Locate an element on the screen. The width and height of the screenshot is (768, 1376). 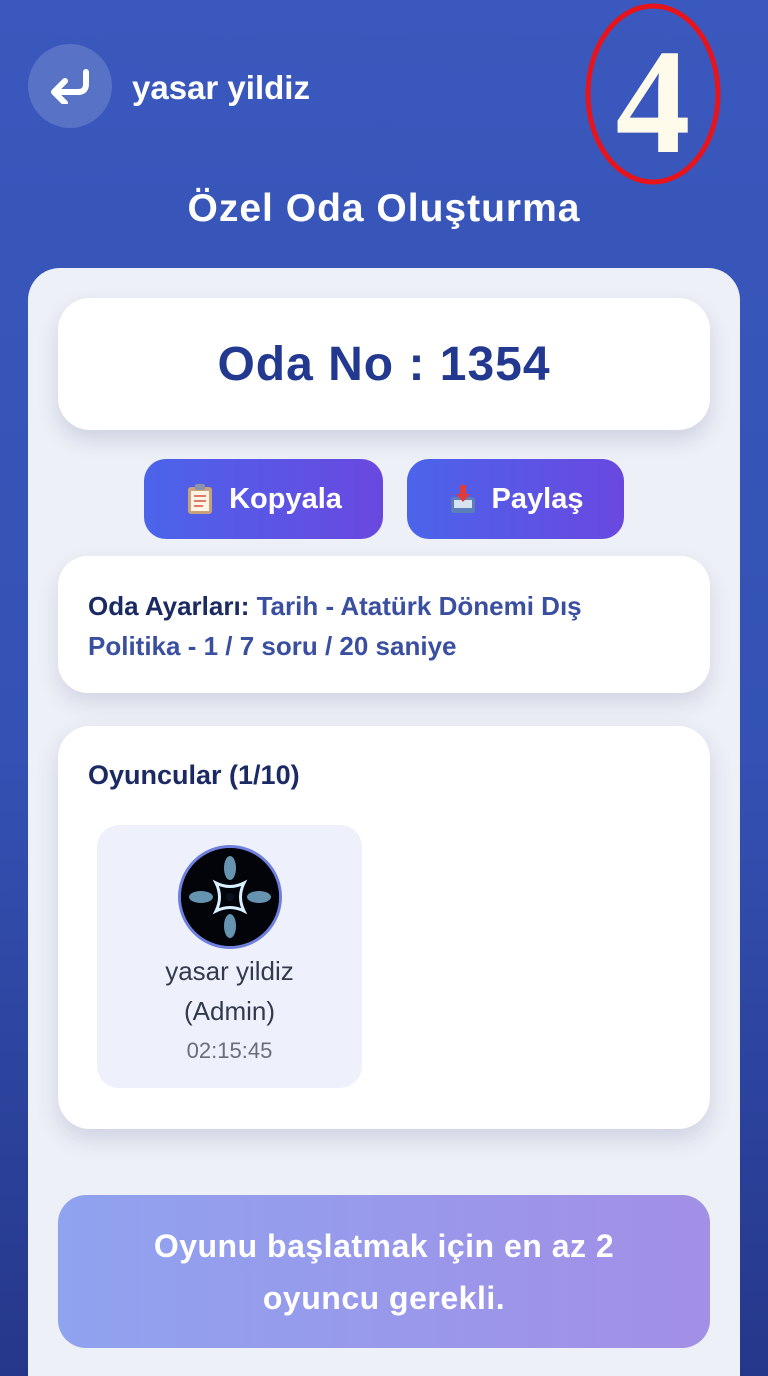
share-button: Paylaş is located at coordinates (515, 499).